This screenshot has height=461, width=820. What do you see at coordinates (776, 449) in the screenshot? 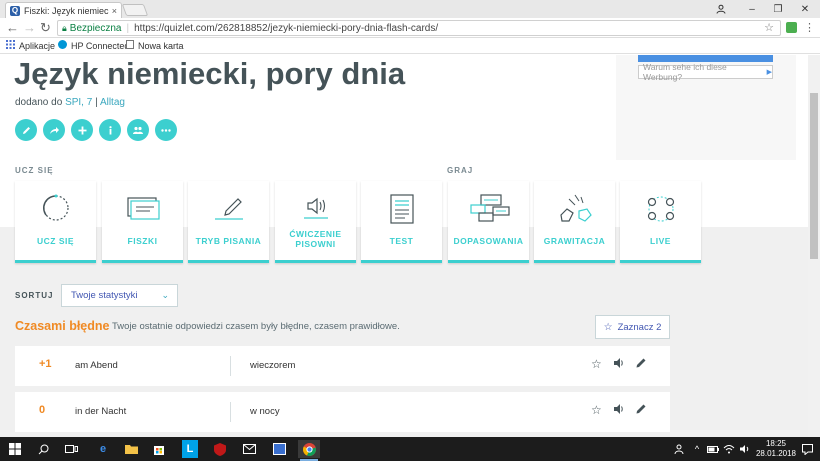
I see `taskbar-clock: 18:25 28.01.2018` at bounding box center [776, 449].